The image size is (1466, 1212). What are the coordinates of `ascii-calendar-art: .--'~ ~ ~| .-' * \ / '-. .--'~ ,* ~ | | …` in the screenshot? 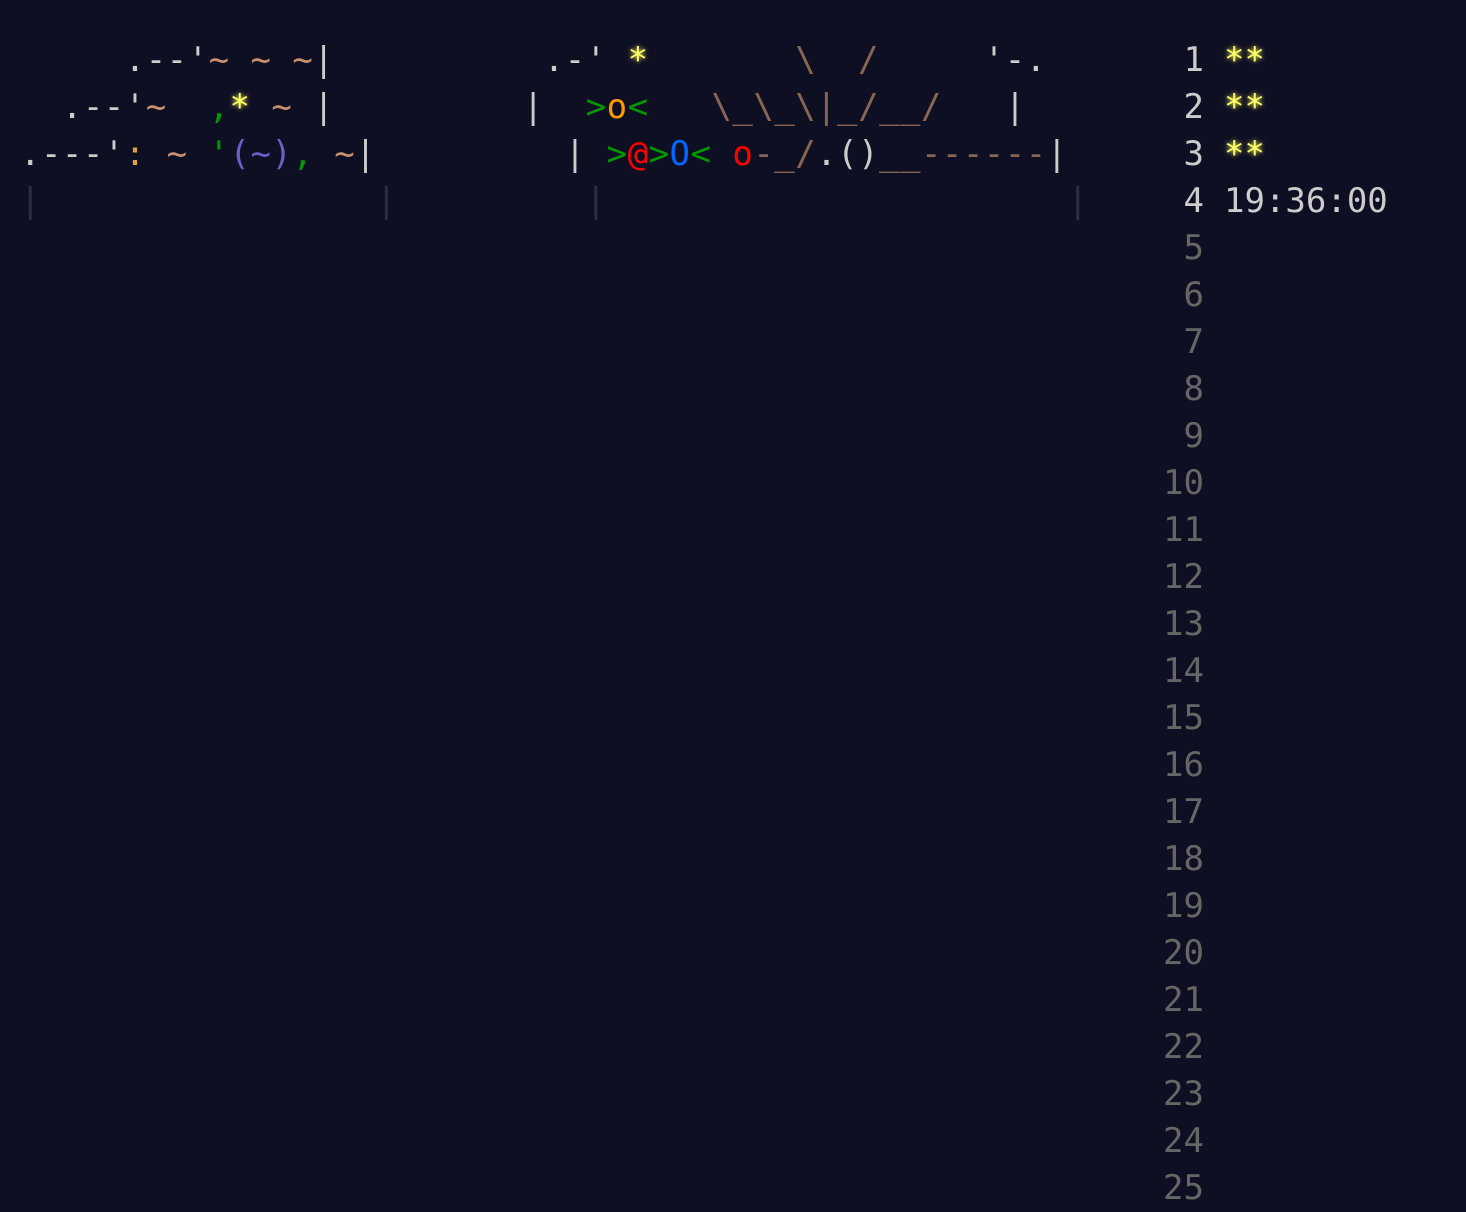 It's located at (554, 131).